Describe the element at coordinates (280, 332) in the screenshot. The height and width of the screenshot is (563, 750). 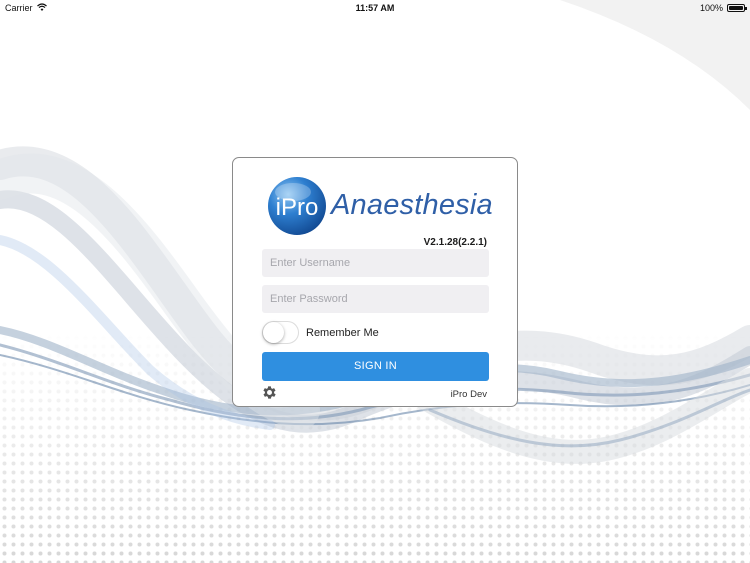
I see `remember-me-toggle` at that location.